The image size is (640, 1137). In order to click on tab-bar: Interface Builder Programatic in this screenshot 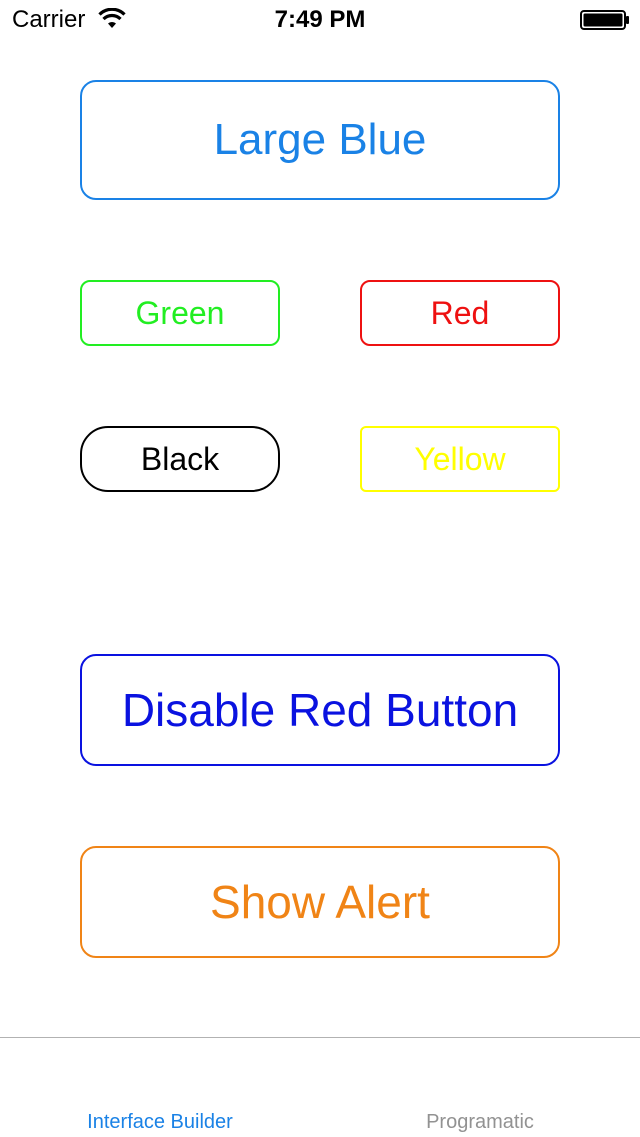, I will do `click(320, 1087)`.